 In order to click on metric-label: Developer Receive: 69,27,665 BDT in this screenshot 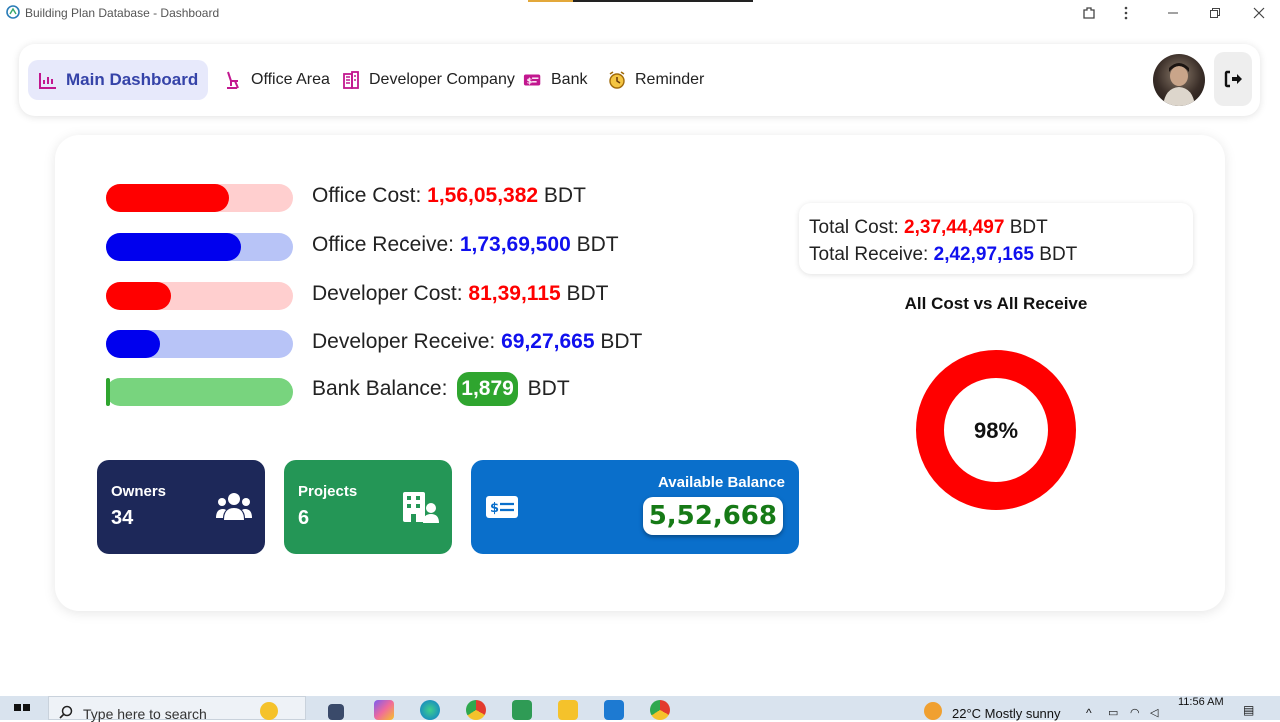, I will do `click(477, 341)`.